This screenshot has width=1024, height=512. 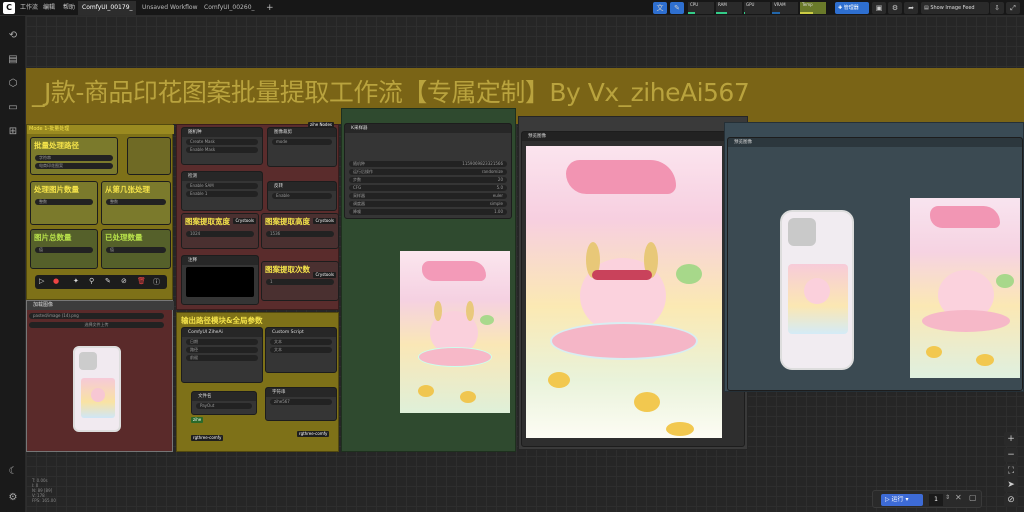 What do you see at coordinates (56, 281) in the screenshot?
I see `color-icon: ●` at bounding box center [56, 281].